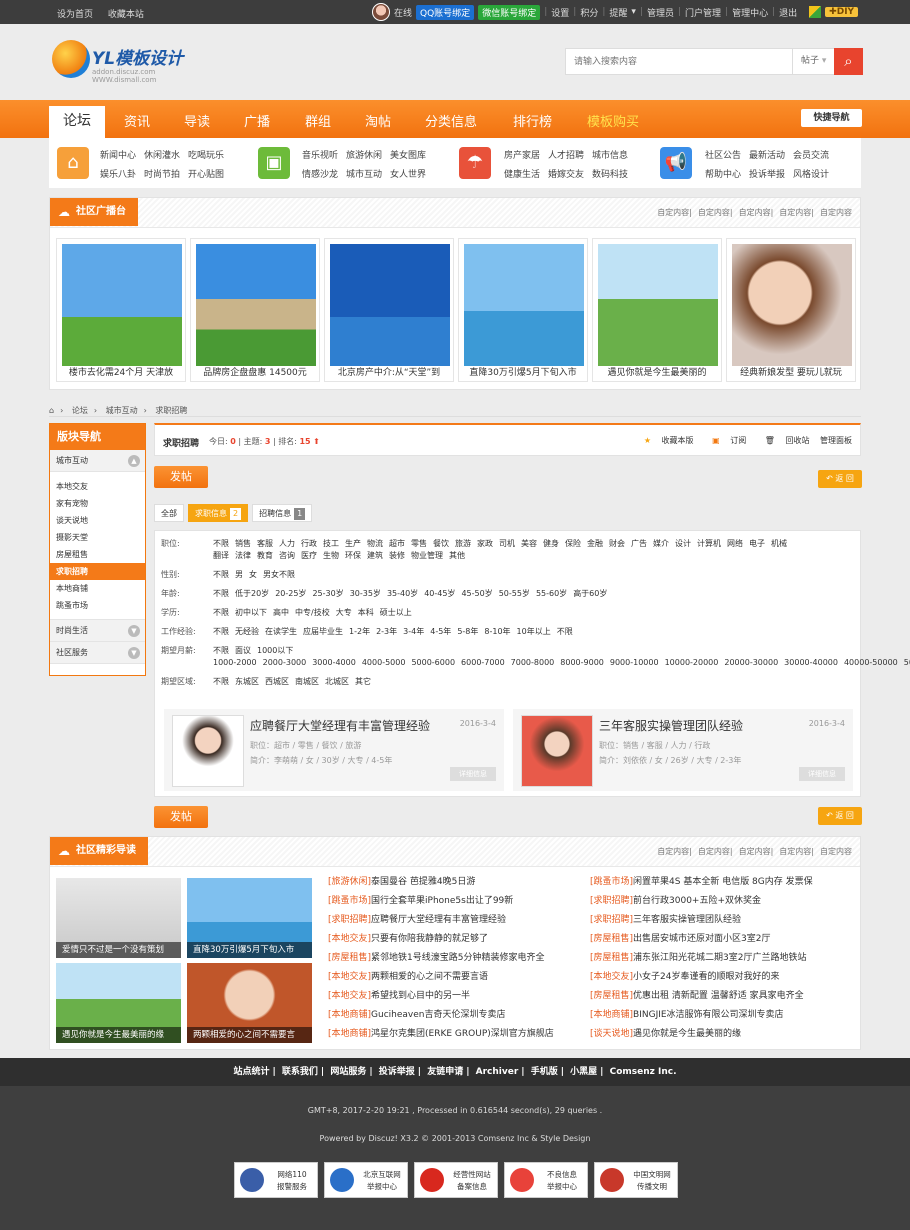 This screenshot has height=1230, width=910. What do you see at coordinates (438, 1015) in the screenshot?
I see `thread-title: Guciheaven吉奇天伦深圳专卖店` at bounding box center [438, 1015].